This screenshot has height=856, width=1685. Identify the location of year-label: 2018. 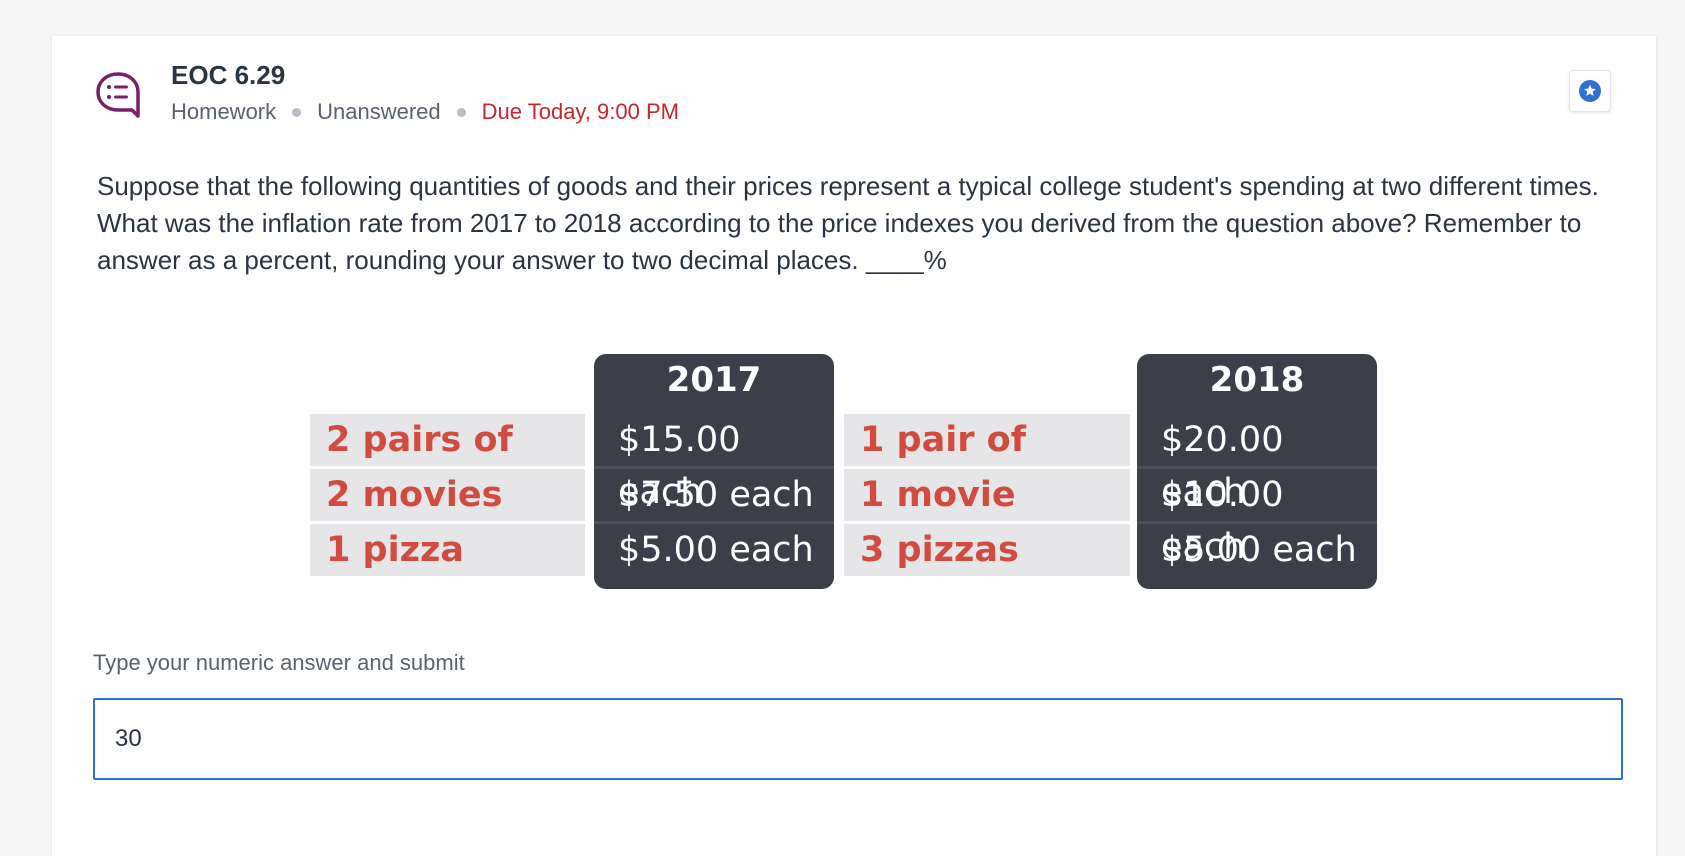
(1257, 380).